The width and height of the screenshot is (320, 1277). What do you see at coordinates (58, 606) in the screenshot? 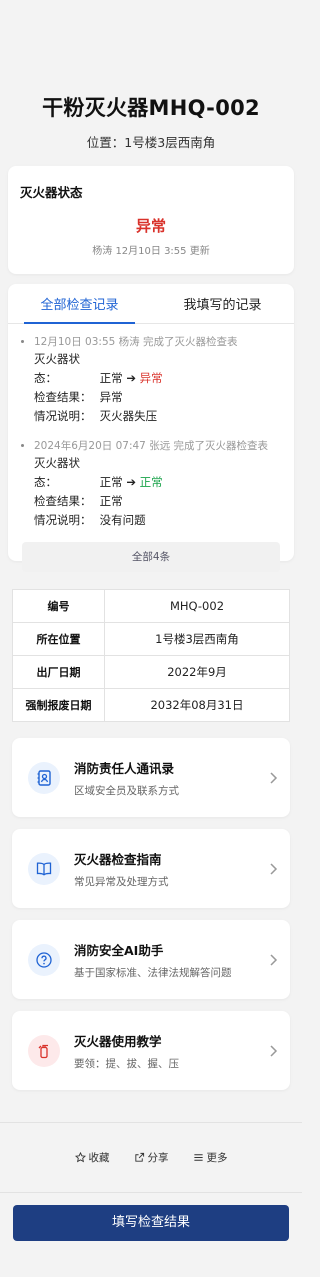
I see `info-key: 编号` at bounding box center [58, 606].